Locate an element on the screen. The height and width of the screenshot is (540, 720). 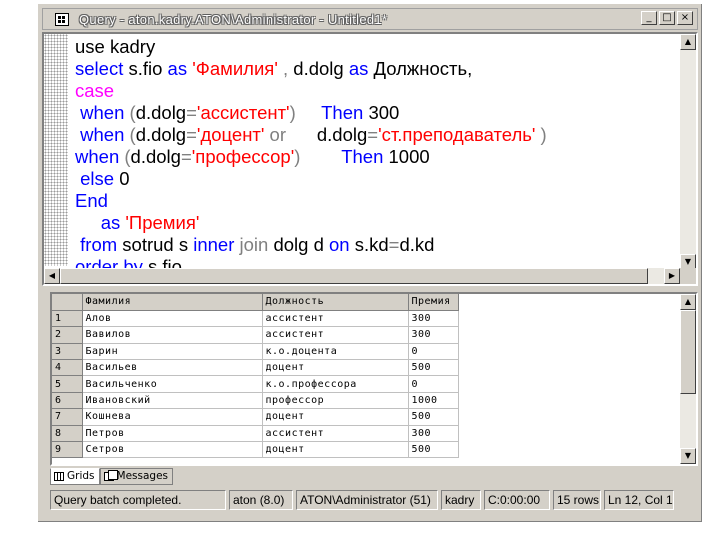
editor-vertical-scrollbar: ▲ ▼ is located at coordinates (688, 152).